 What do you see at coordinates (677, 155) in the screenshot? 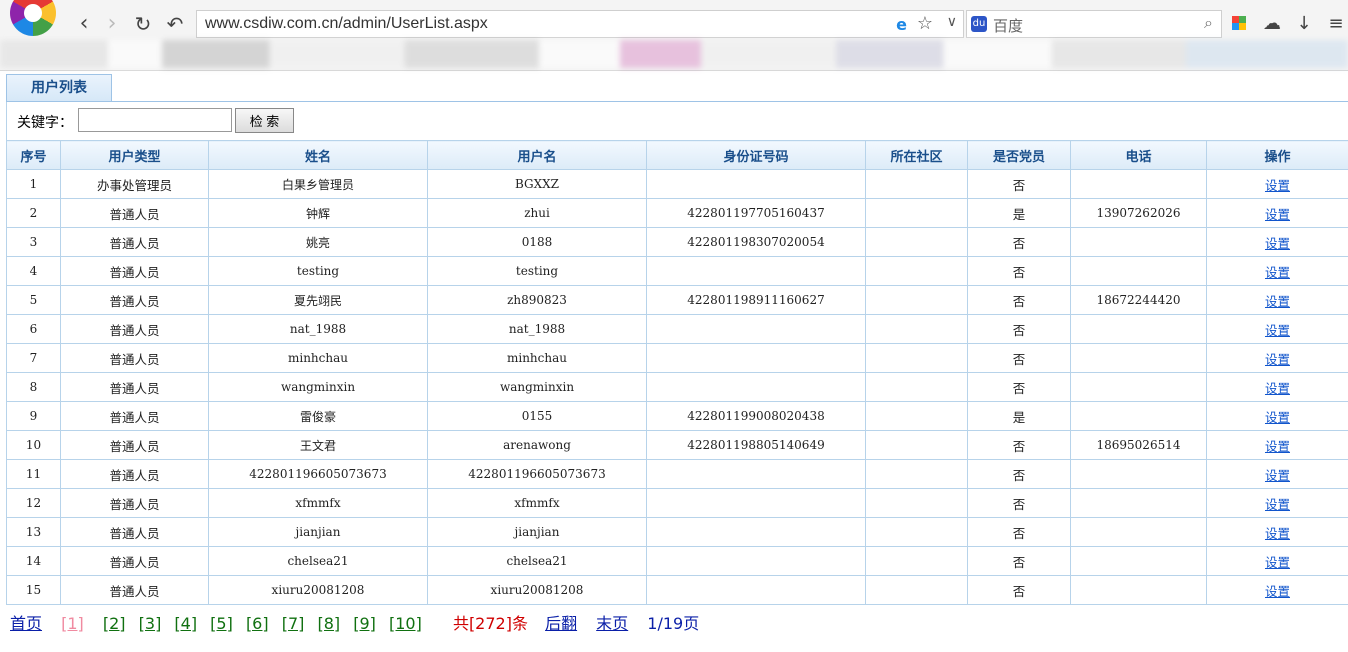
I see `table-header-row: 序号 用户类型 姓名 用户名 身份证号码 所在社区 是否党员 电话 操作` at bounding box center [677, 155].